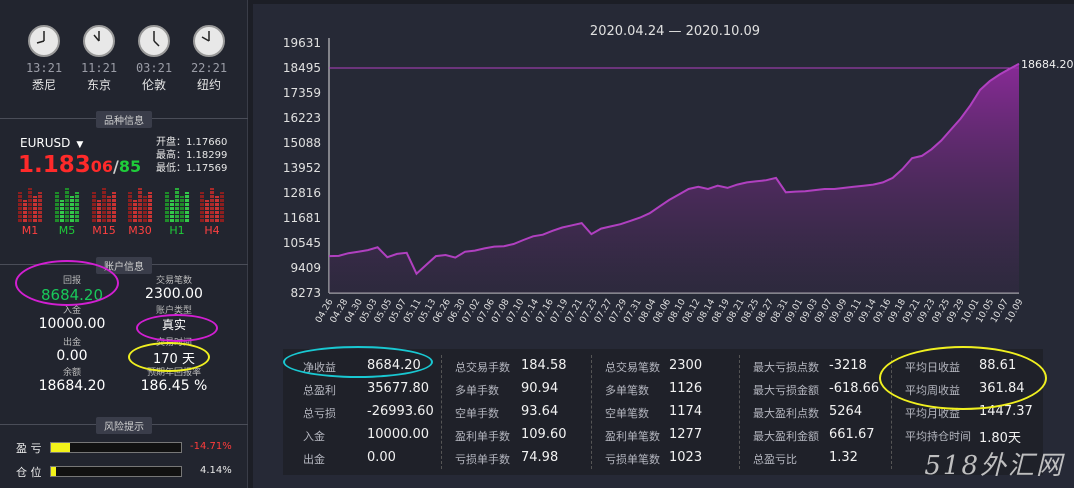 Image resolution: width=1074 pixels, height=488 pixels. I want to click on clock-city: 纽约, so click(208, 85).